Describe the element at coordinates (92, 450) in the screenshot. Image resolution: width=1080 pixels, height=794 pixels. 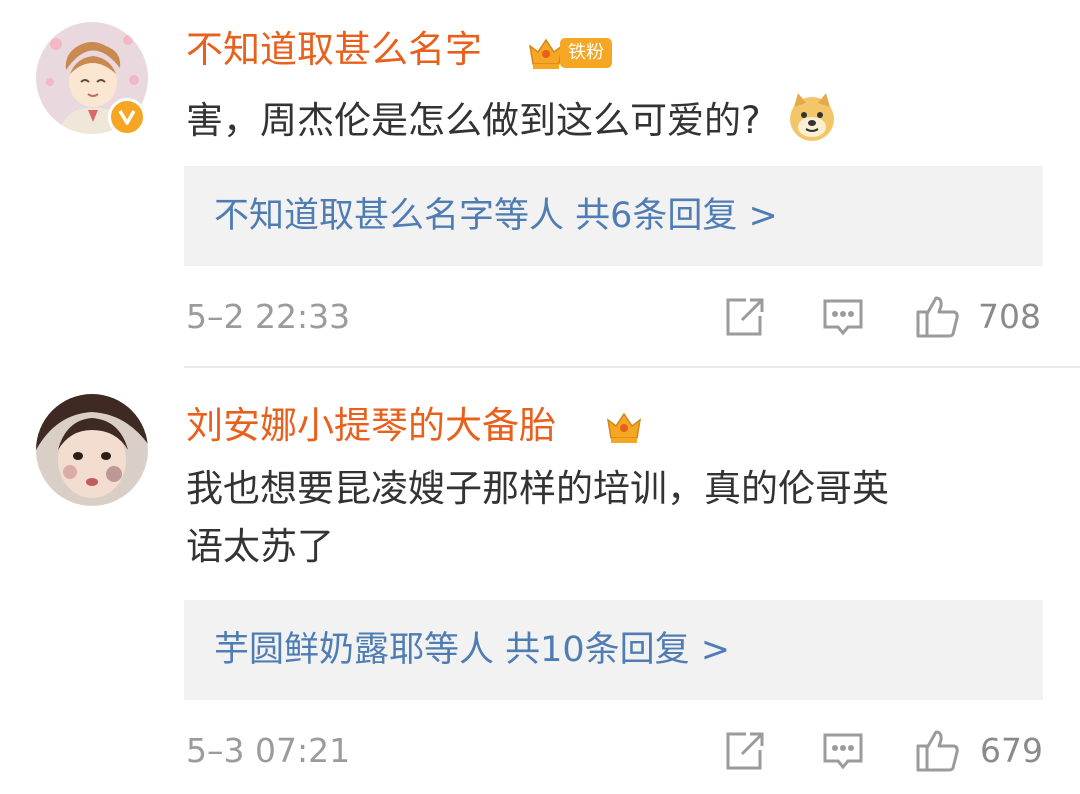
I see `avatar` at that location.